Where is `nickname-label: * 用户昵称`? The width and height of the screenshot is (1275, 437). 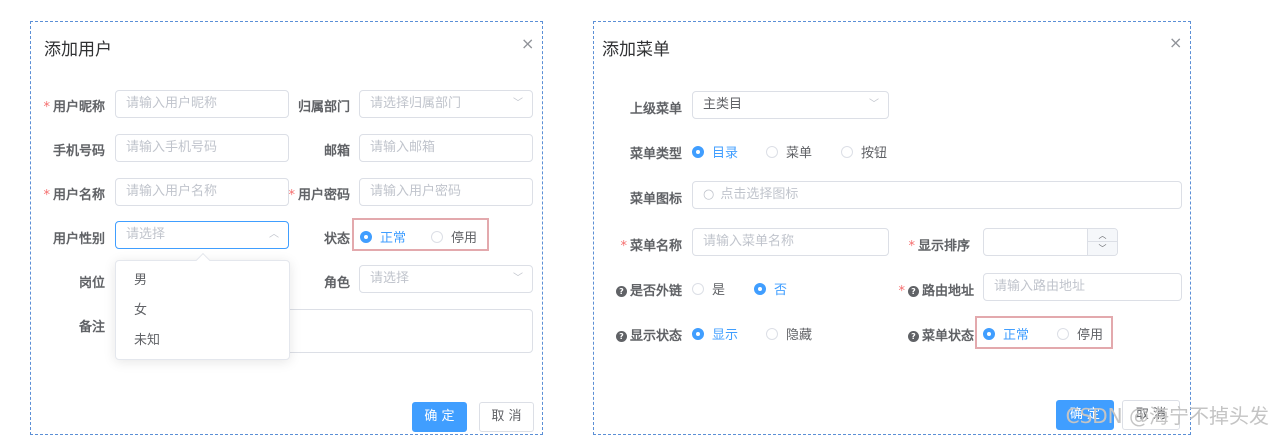 nickname-label: * 用户昵称 is located at coordinates (74, 107).